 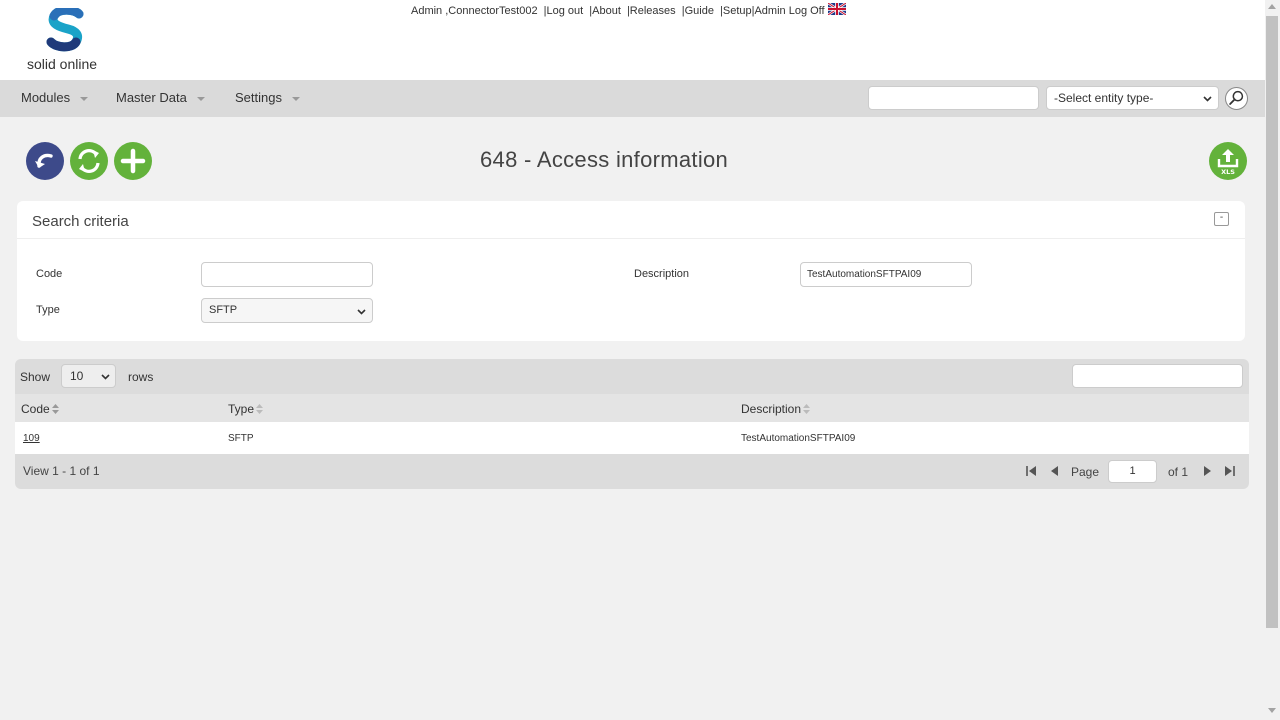 What do you see at coordinates (662, 274) in the screenshot?
I see `description-label: Description` at bounding box center [662, 274].